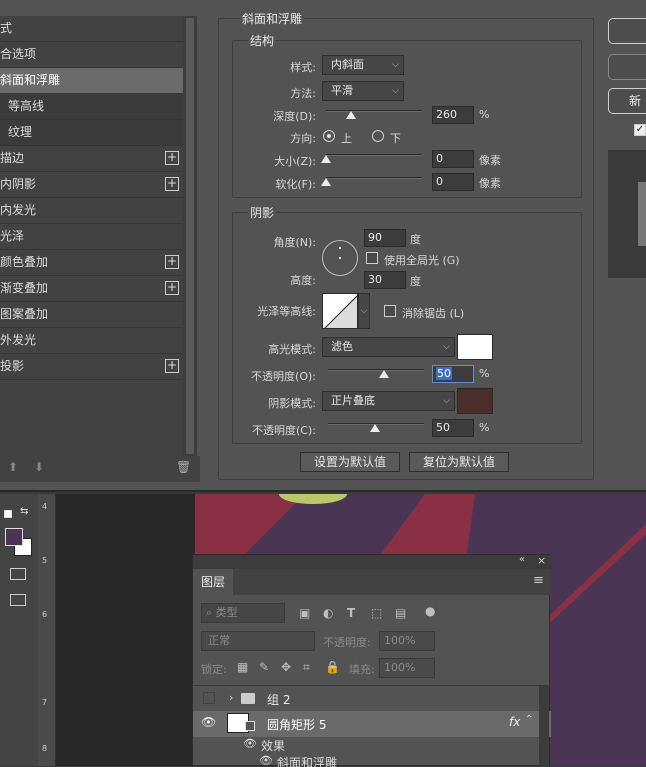 The image size is (646, 767). Describe the element at coordinates (375, 428) in the screenshot. I see `shadow-opacity-thumb` at that location.